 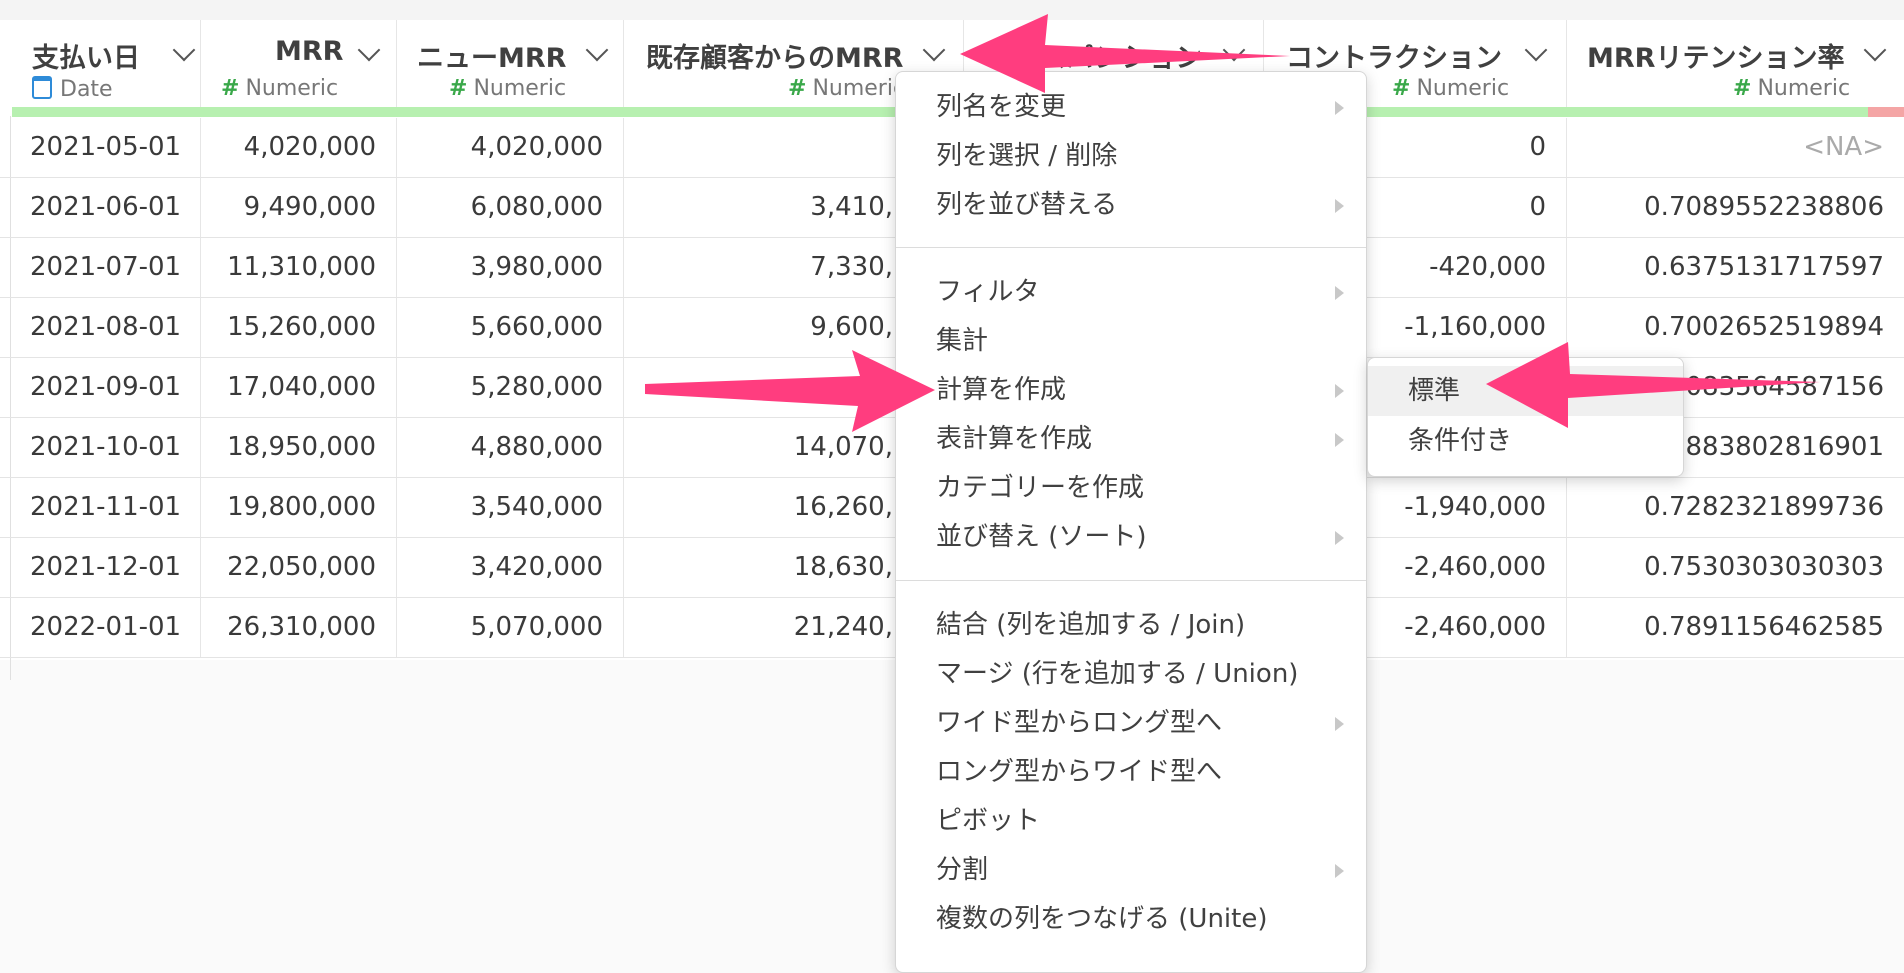 What do you see at coordinates (1079, 772) in the screenshot?
I see `menu-item-label: ロング型からワイド型へ` at bounding box center [1079, 772].